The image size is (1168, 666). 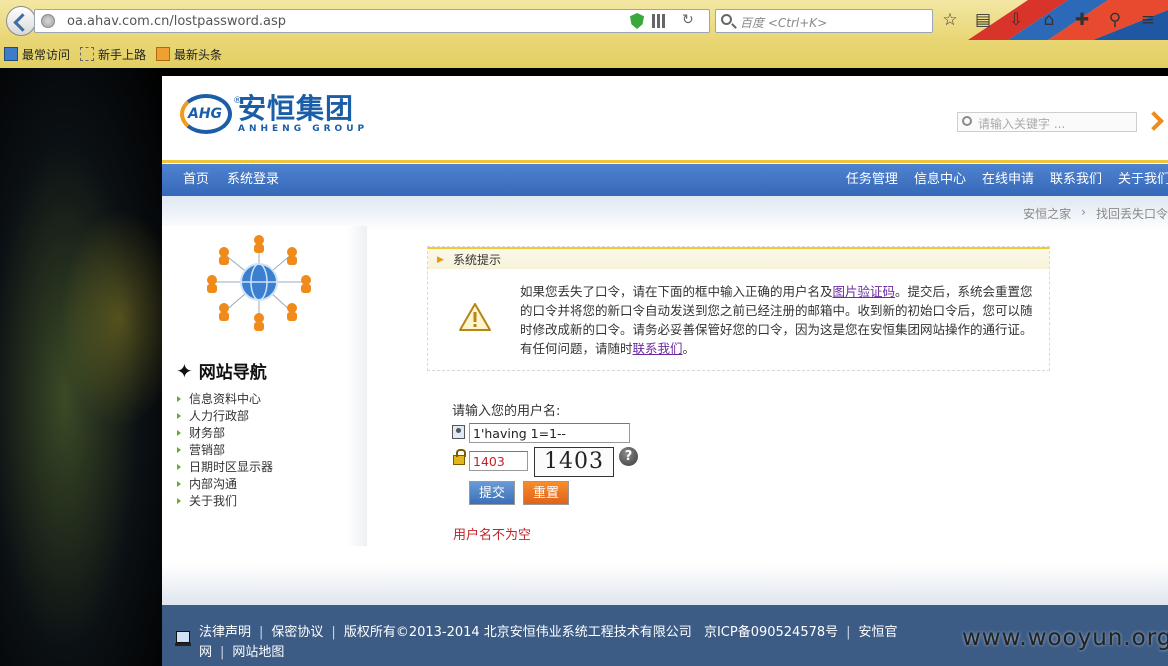 What do you see at coordinates (1131, 214) in the screenshot?
I see `breadcrumb-current: 找回丢失口令` at bounding box center [1131, 214].